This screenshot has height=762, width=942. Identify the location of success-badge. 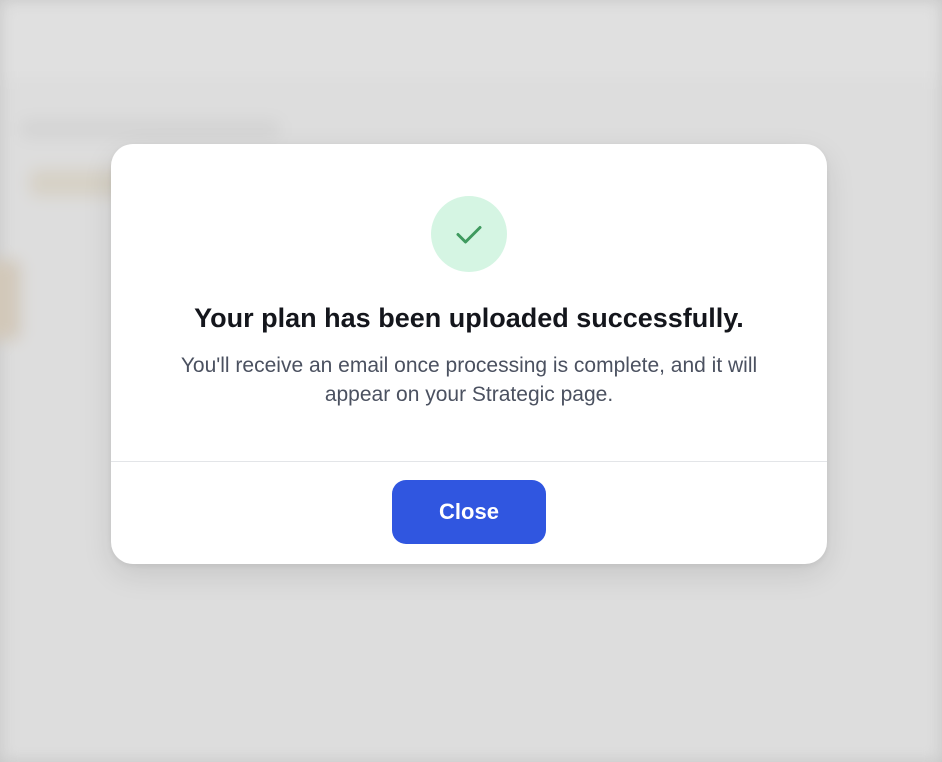
(469, 234).